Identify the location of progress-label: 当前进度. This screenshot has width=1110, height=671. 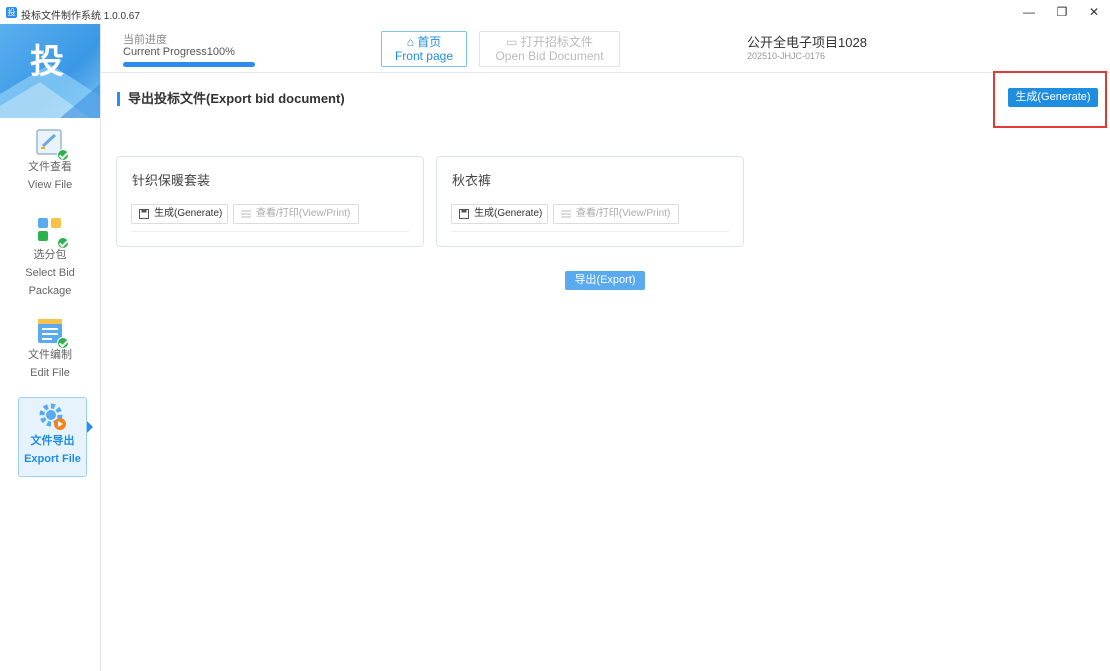
(145, 40).